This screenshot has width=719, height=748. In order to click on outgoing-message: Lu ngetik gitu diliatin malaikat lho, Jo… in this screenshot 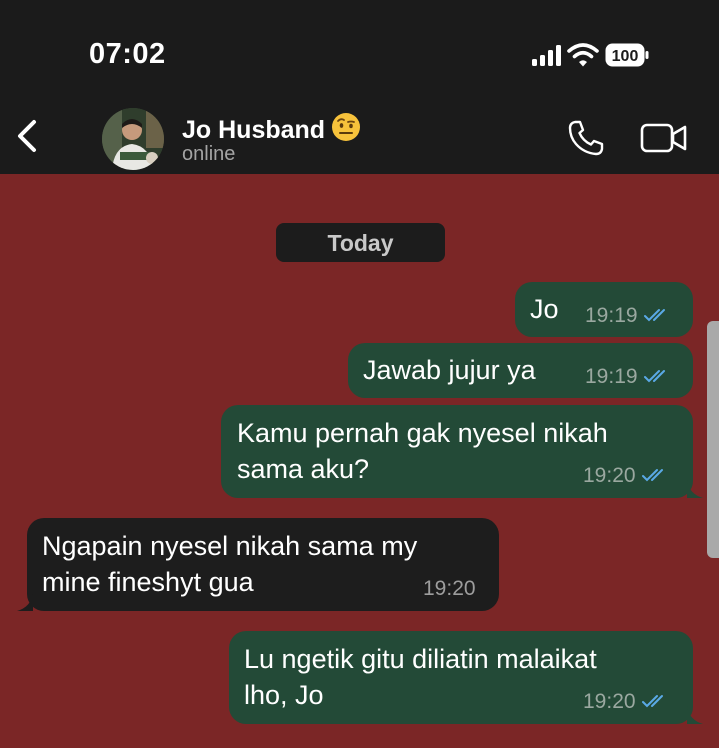, I will do `click(466, 677)`.